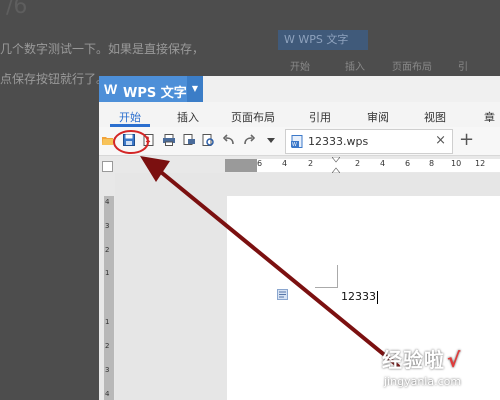 This screenshot has width=500, height=400. I want to click on ruler-text-area, so click(378, 165).